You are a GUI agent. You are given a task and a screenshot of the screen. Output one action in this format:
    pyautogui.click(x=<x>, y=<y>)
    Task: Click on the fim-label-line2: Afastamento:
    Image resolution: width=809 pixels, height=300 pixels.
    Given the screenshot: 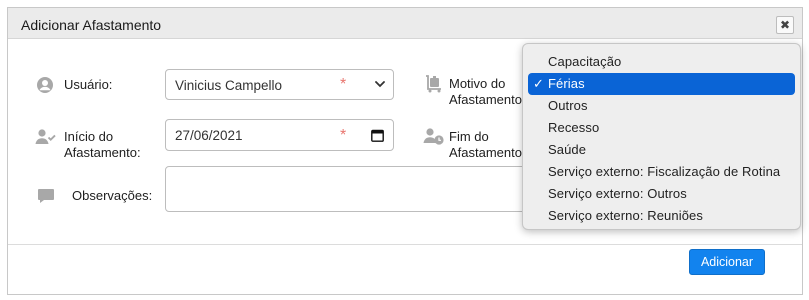 What is the action you would take?
    pyautogui.click(x=487, y=152)
    